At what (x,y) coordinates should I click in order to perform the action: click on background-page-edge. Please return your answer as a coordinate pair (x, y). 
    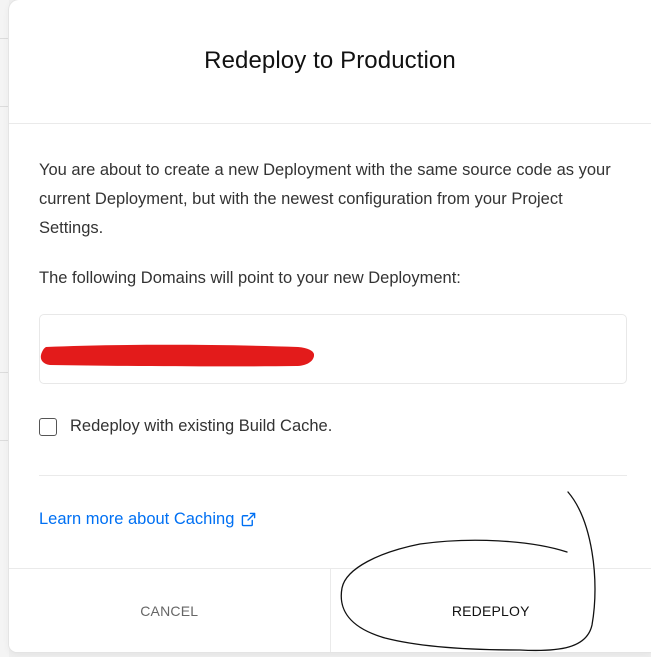
    Looking at the image, I should click on (4, 328).